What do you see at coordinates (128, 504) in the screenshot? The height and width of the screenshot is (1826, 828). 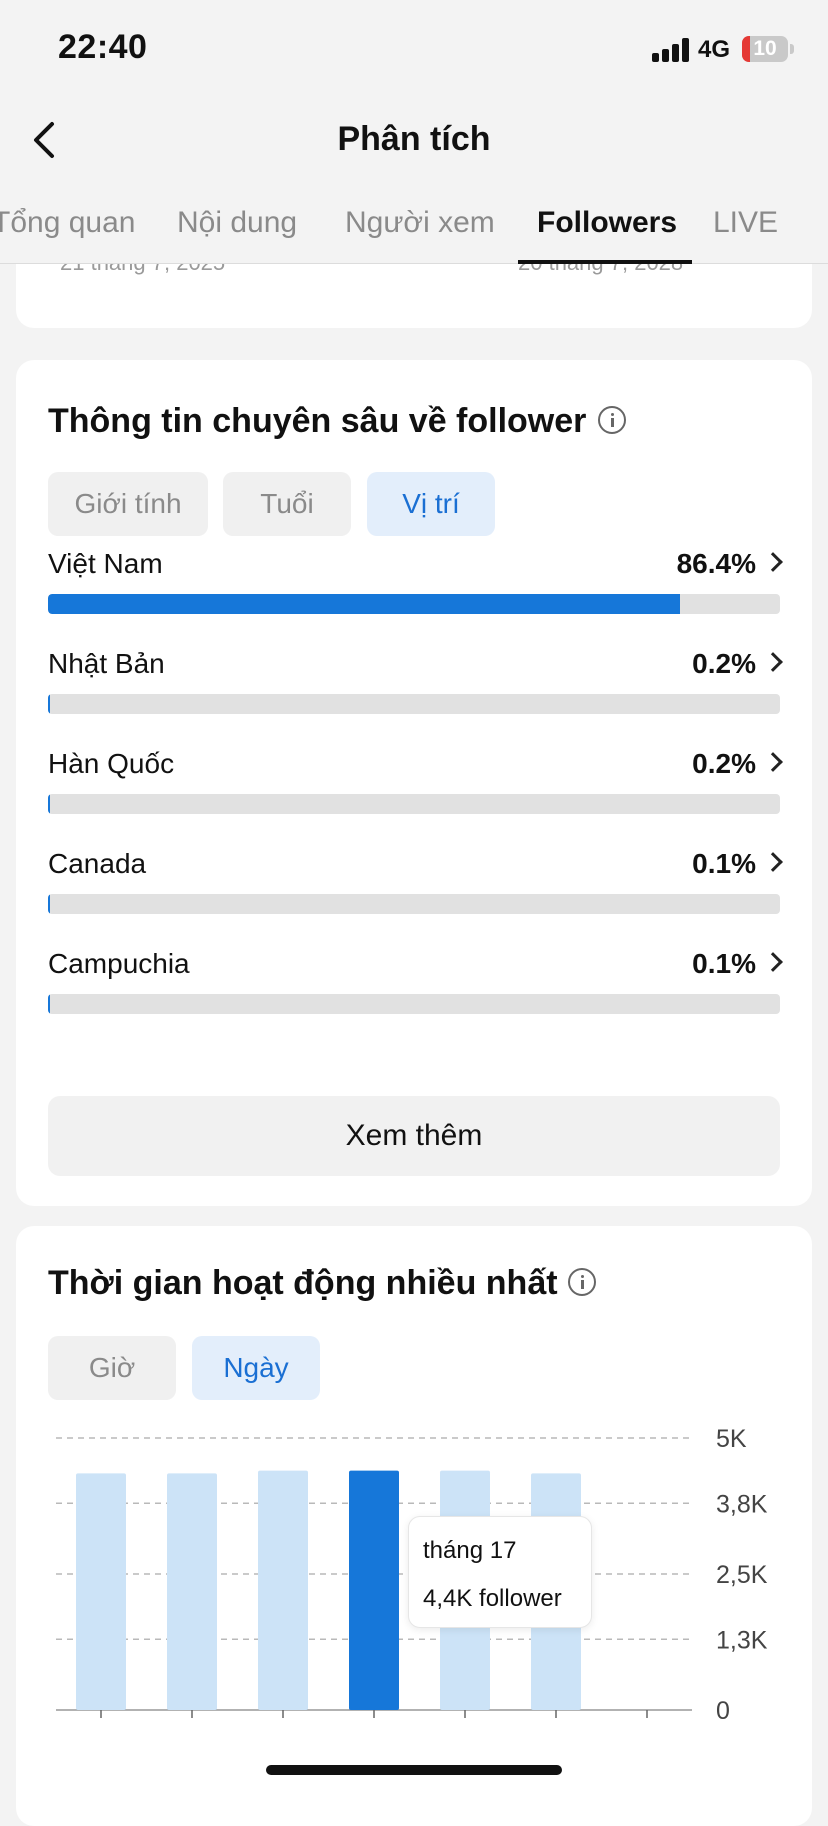 I see `filter-gender: Giới tính` at bounding box center [128, 504].